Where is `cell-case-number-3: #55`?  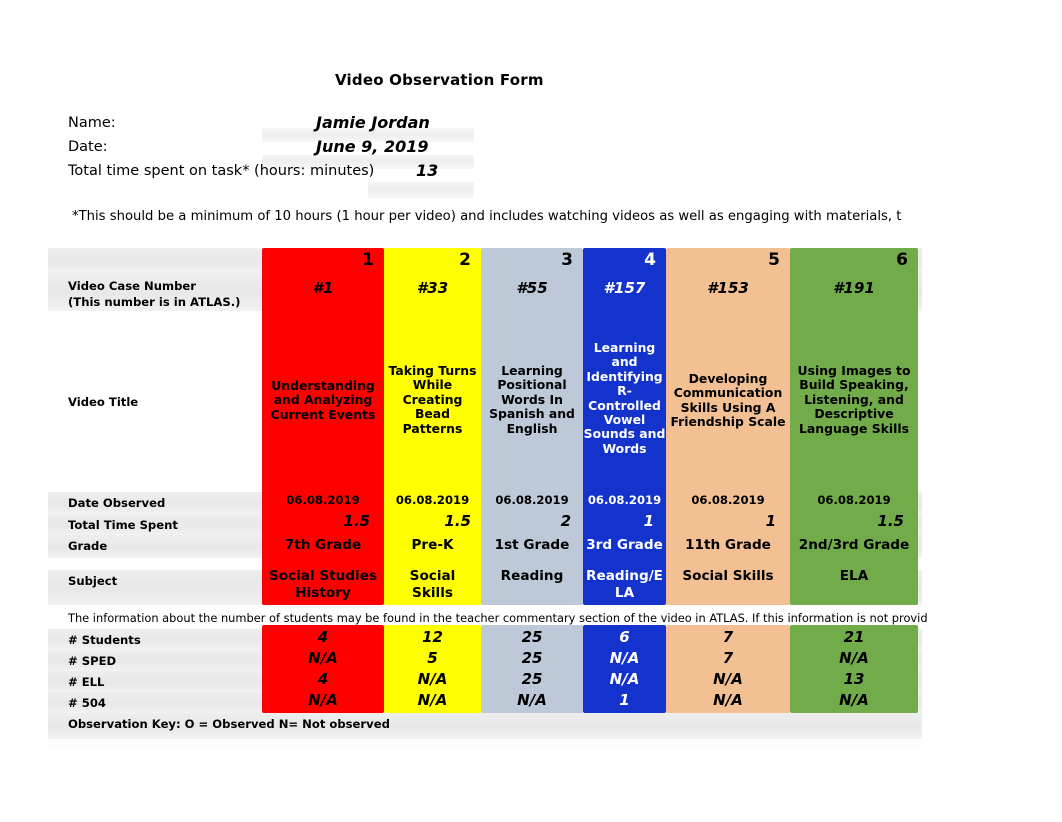 cell-case-number-3: #55 is located at coordinates (532, 288).